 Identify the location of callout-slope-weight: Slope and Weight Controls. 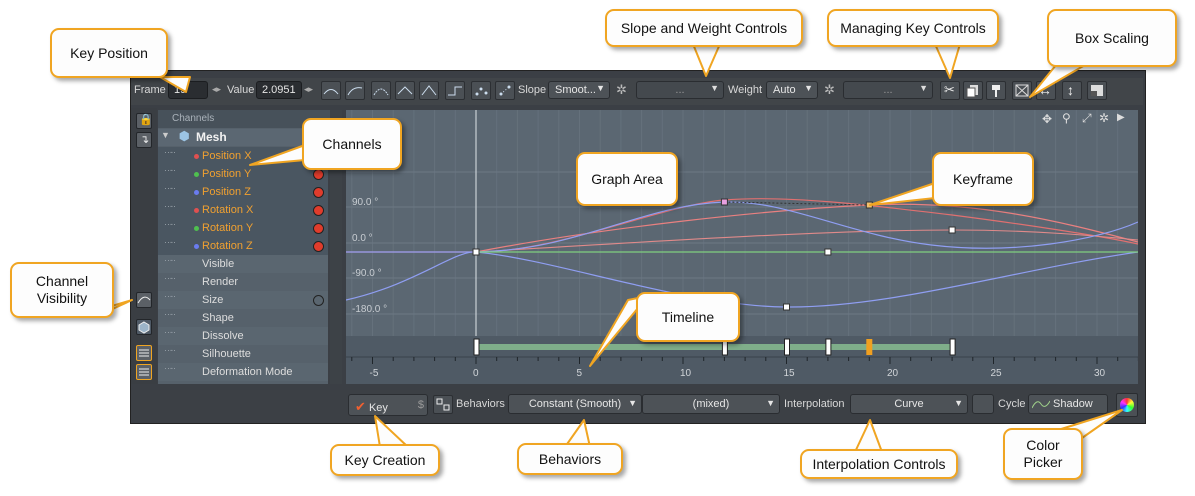
(704, 28).